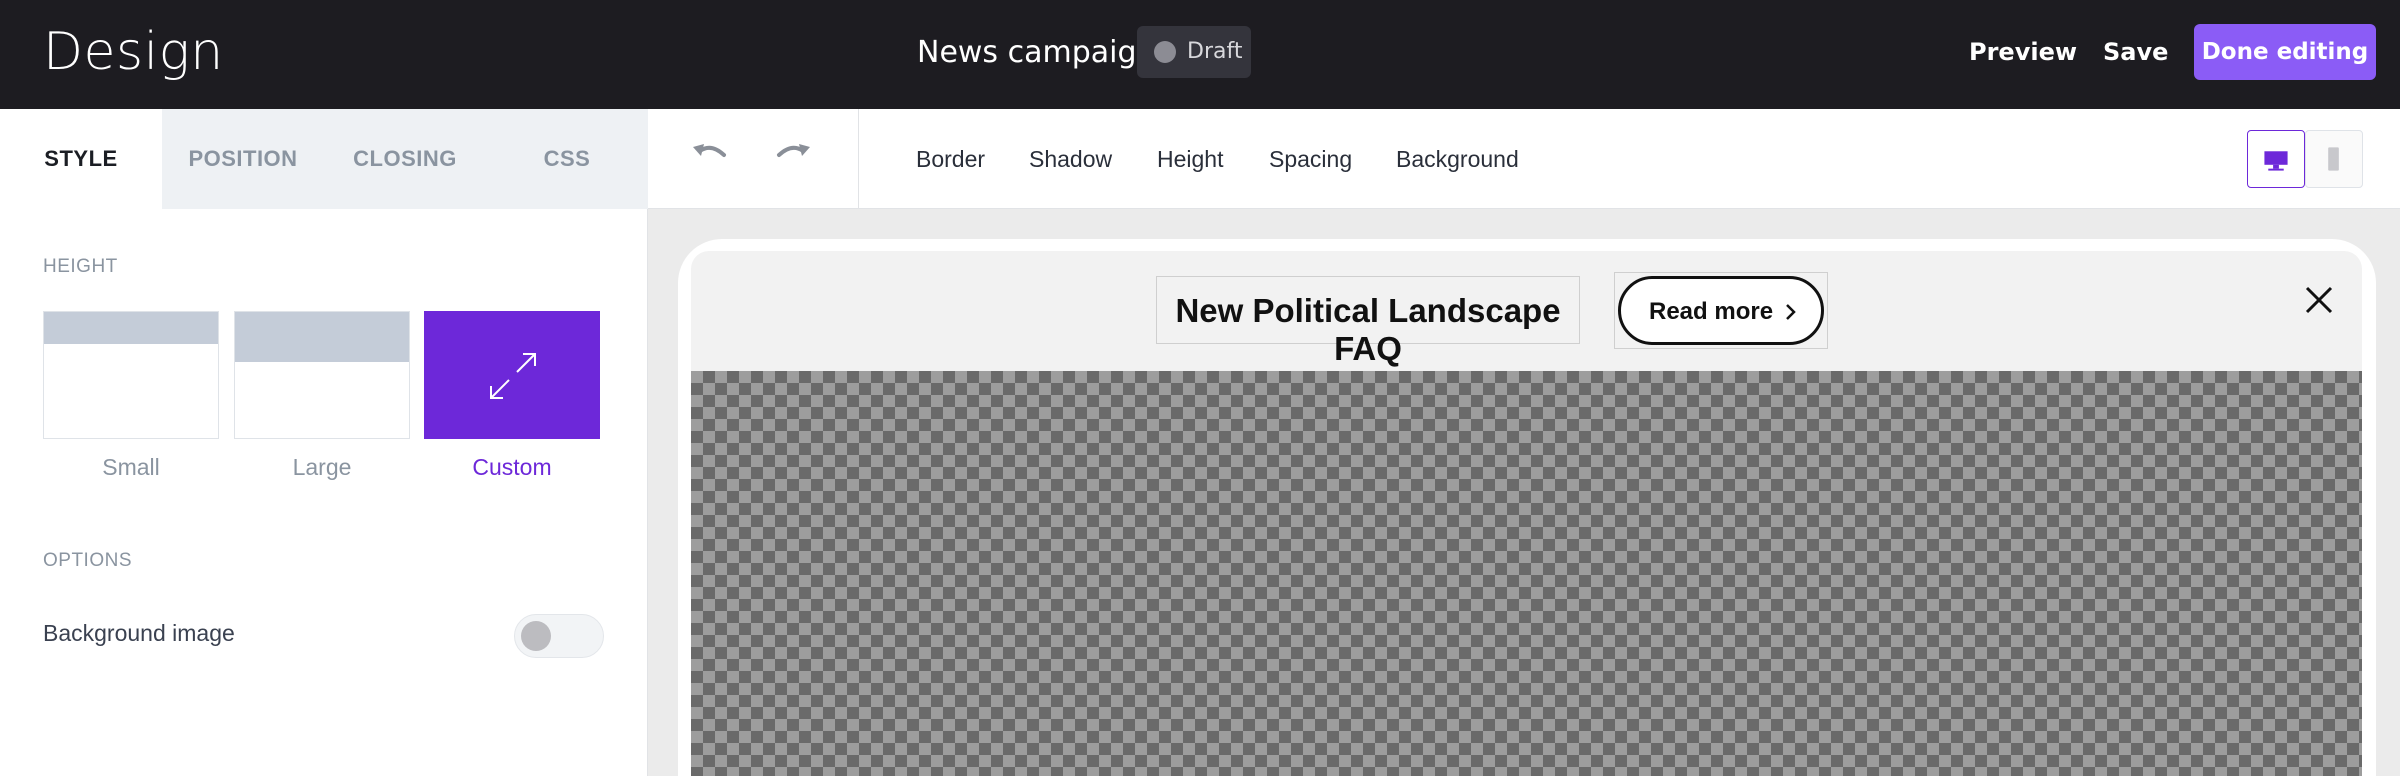 This screenshot has height=776, width=2400. What do you see at coordinates (322, 337) in the screenshot?
I see `large-height-preview-bar` at bounding box center [322, 337].